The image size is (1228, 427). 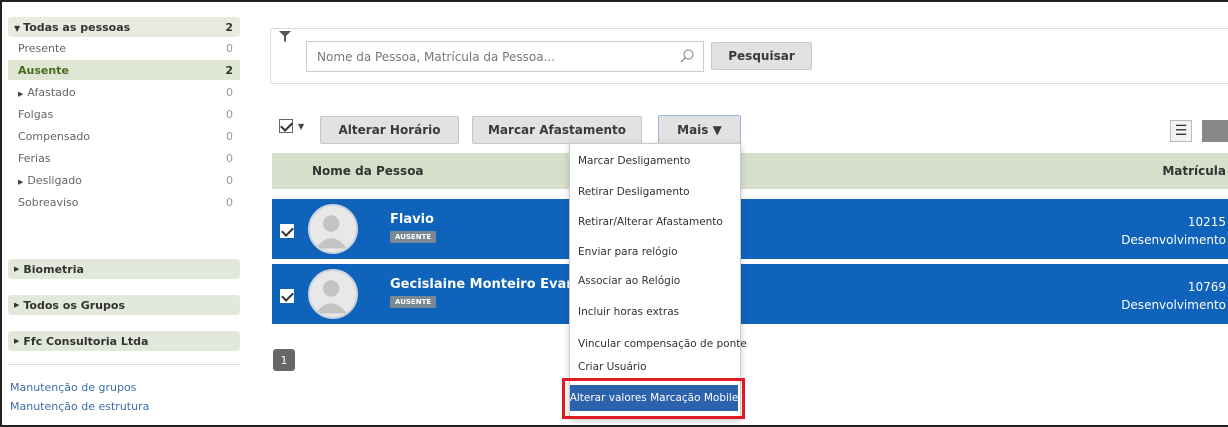 I want to click on sidebar-item-label: Folgas, so click(x=36, y=114).